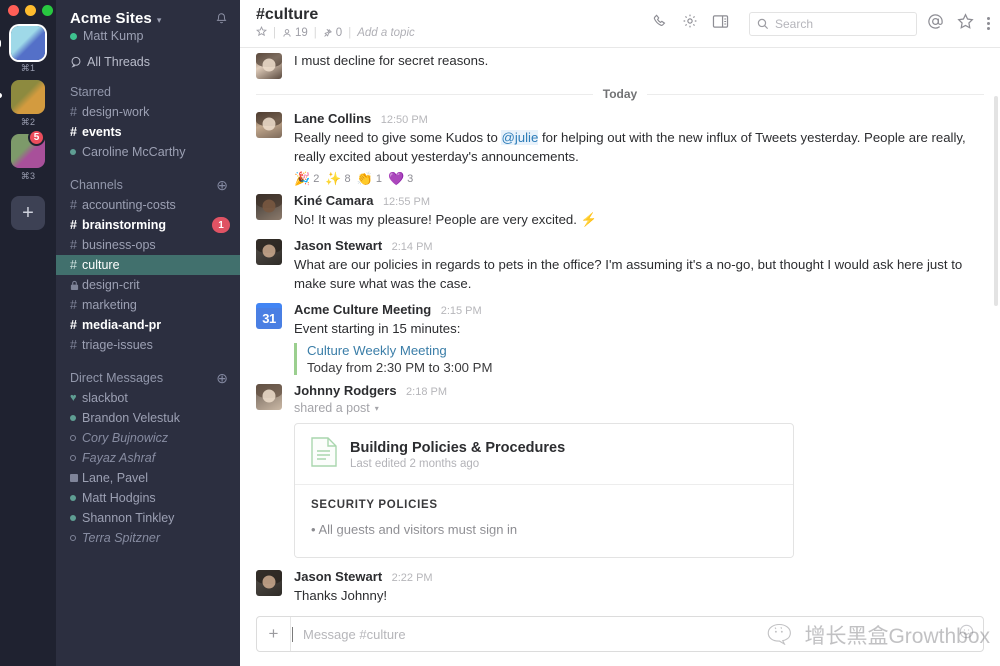  What do you see at coordinates (377, 408) in the screenshot?
I see `chevron-down-icon: ▾` at bounding box center [377, 408].